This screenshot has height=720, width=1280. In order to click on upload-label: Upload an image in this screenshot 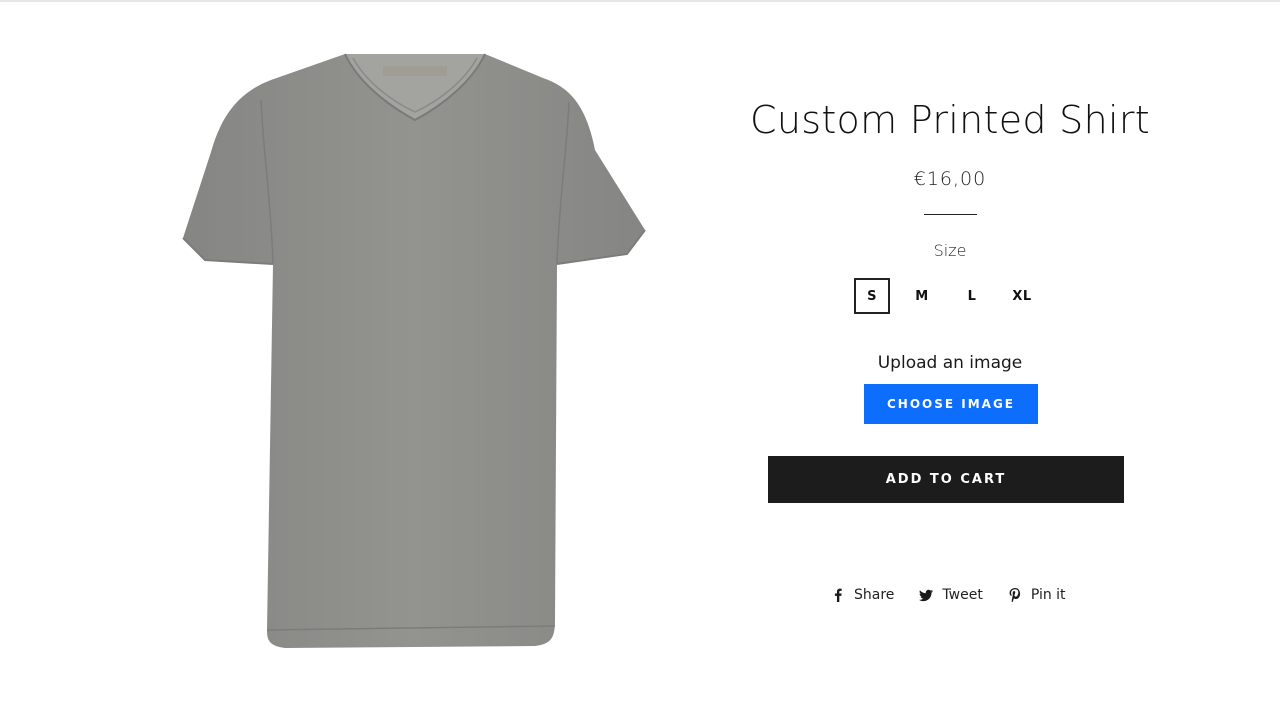, I will do `click(950, 363)`.